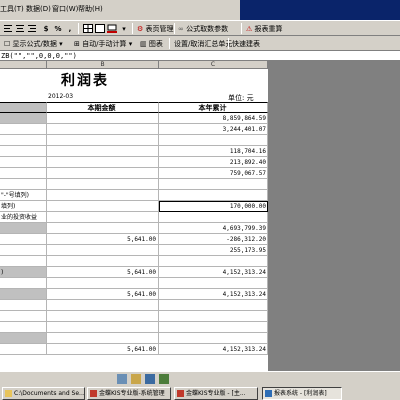 The width and height of the screenshot is (400, 400). I want to click on dropdown-arrow-icon: ▾, so click(124, 28).